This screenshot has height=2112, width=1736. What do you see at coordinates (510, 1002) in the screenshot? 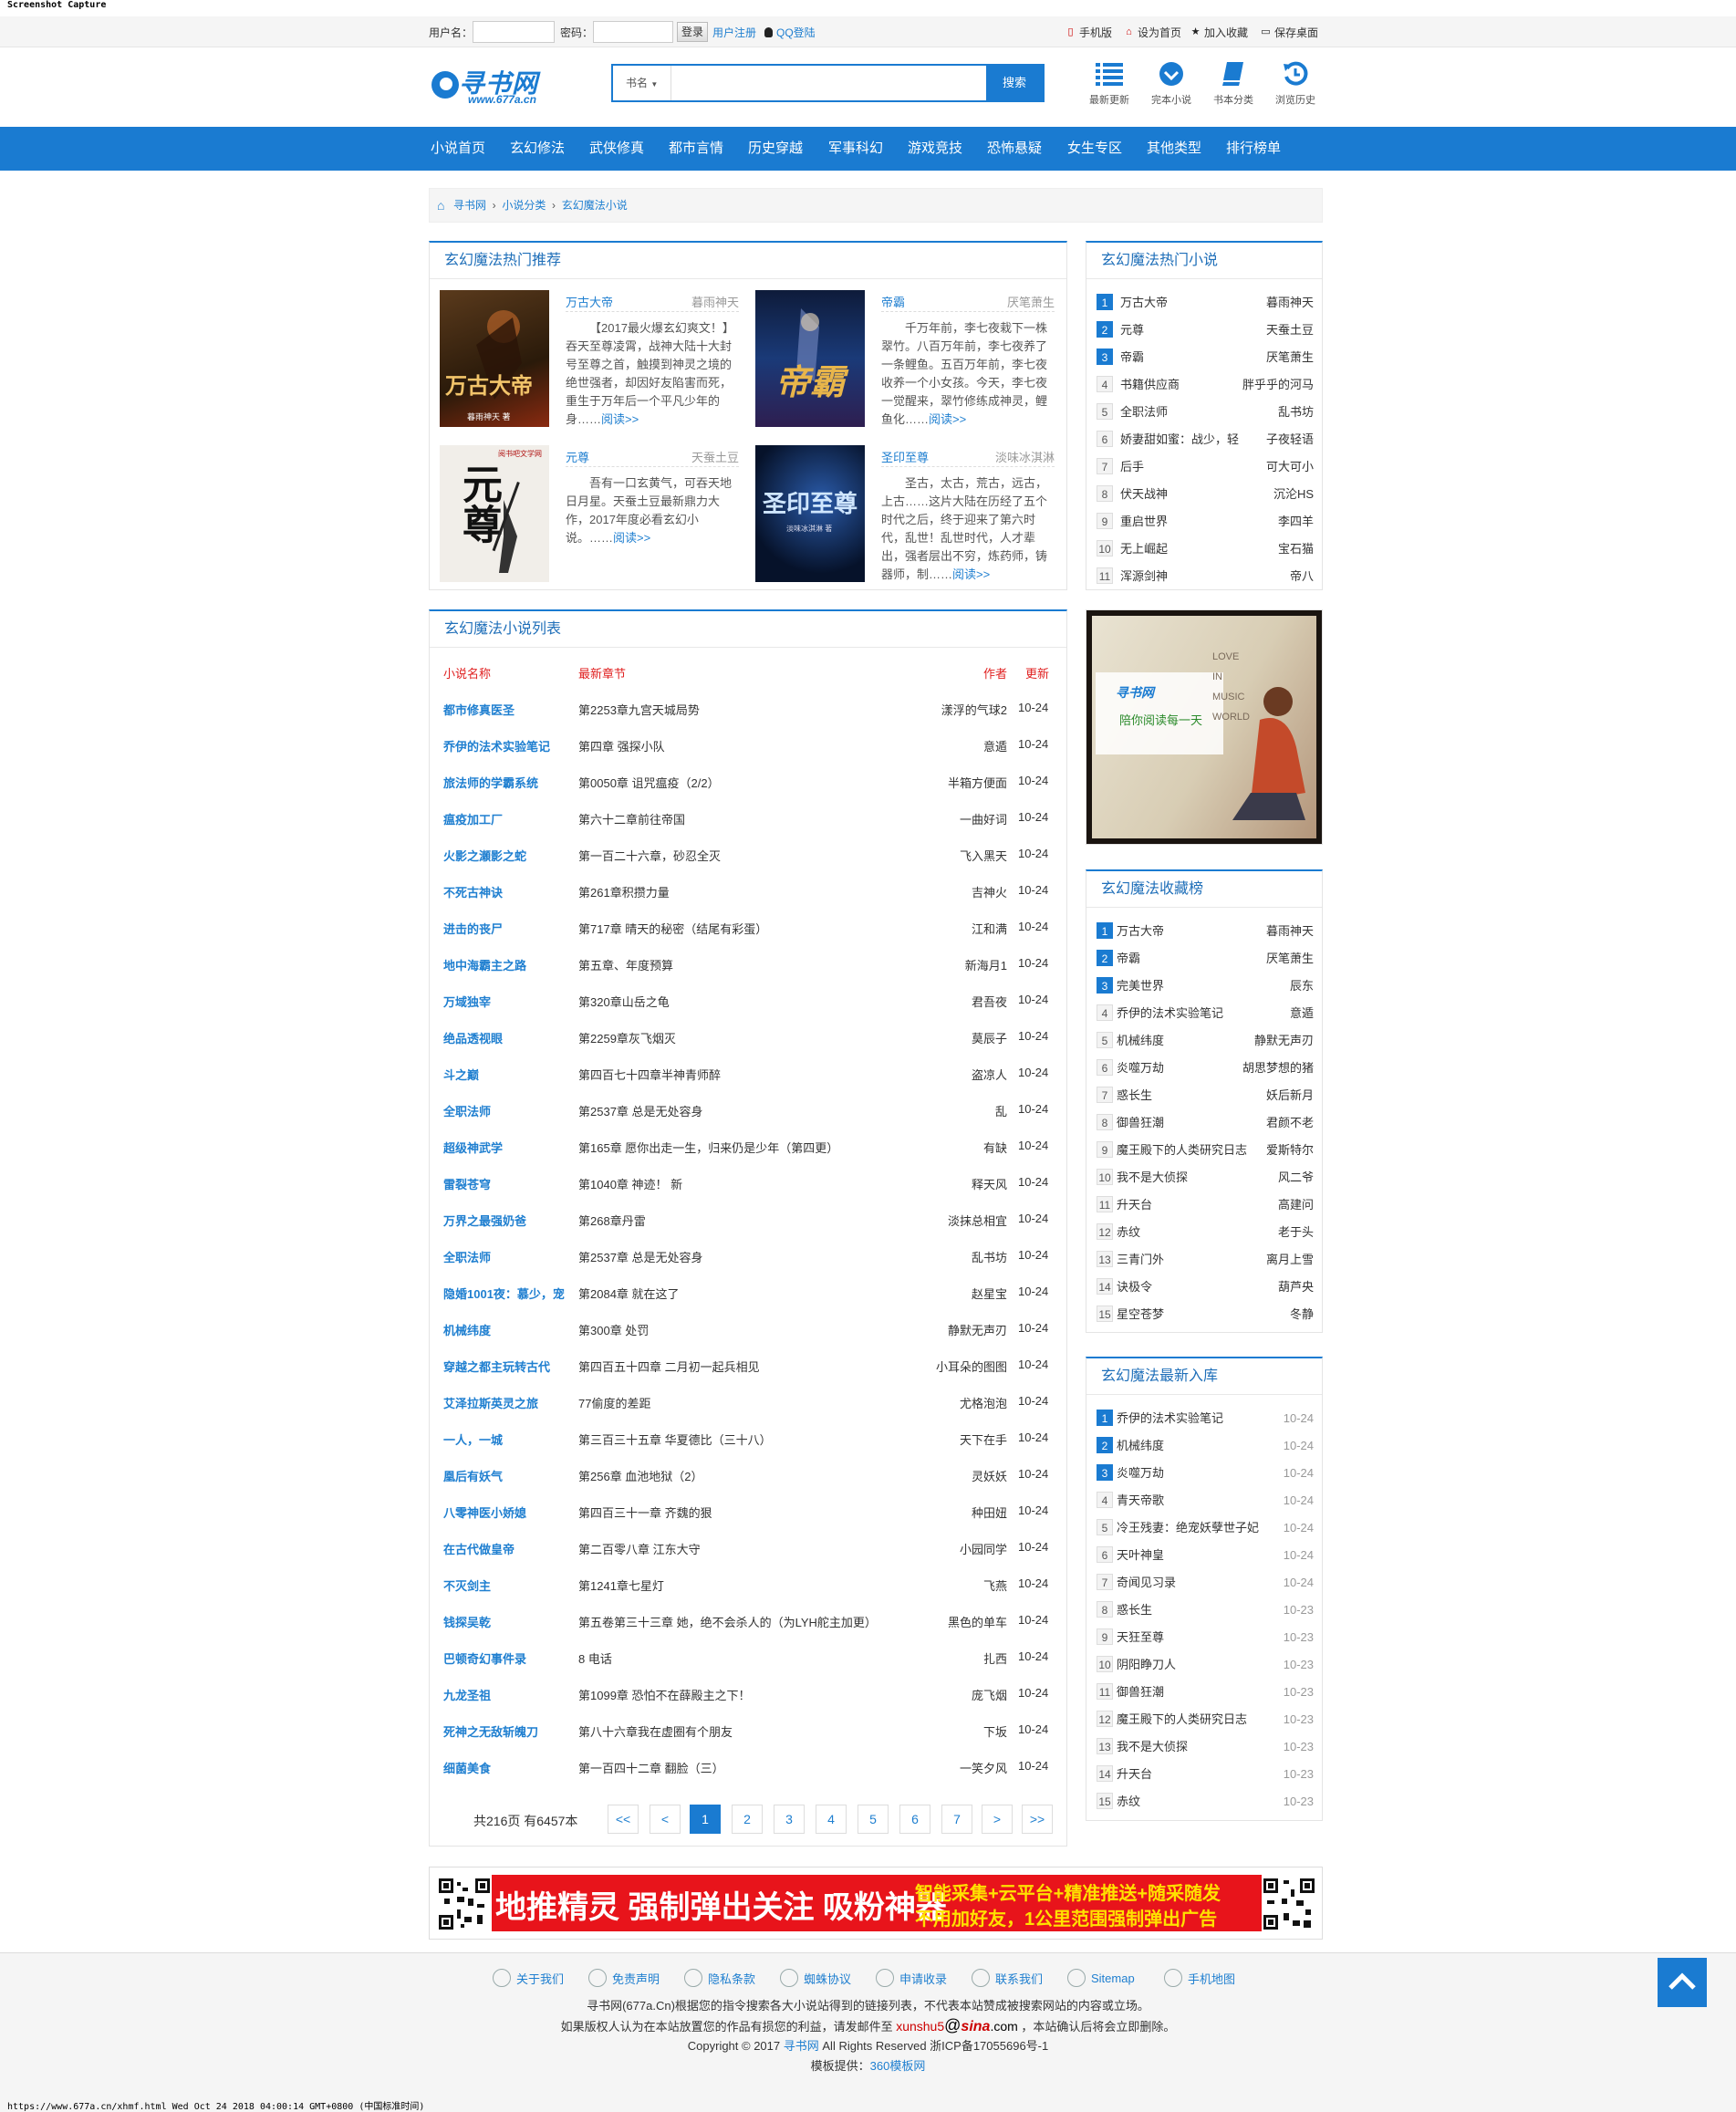
I see `novel-name-link: 万域独宰` at bounding box center [510, 1002].